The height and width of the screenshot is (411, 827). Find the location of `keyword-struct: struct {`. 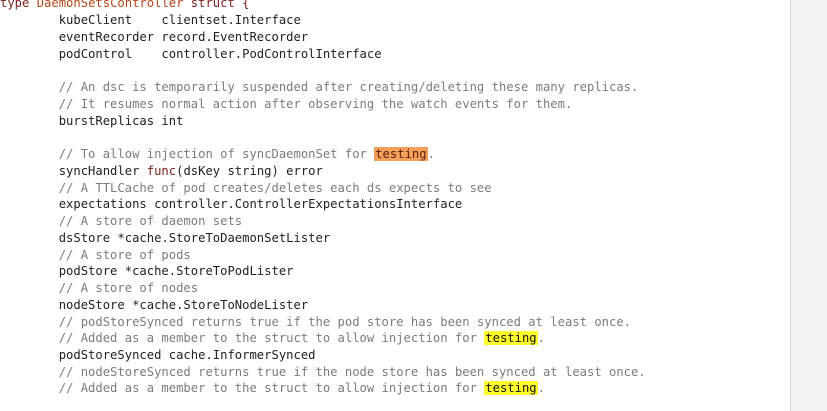

keyword-struct: struct { is located at coordinates (220, 5).